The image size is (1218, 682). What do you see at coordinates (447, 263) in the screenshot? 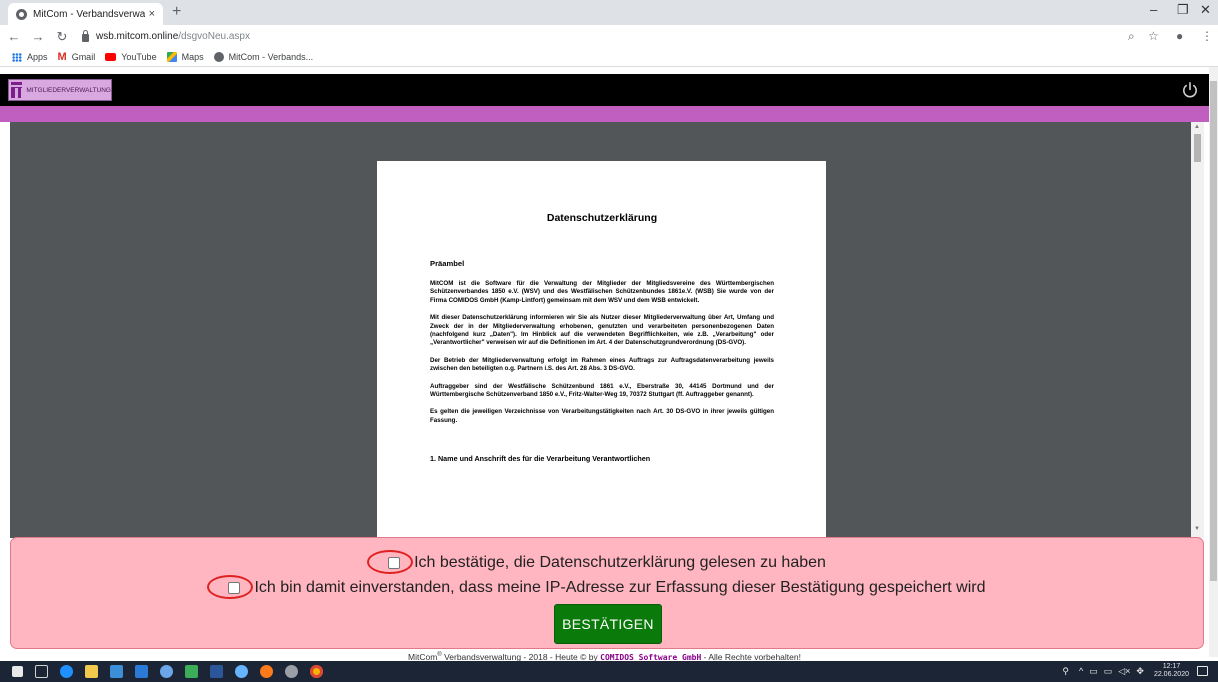
I see `preamble-heading: Präambel` at bounding box center [447, 263].